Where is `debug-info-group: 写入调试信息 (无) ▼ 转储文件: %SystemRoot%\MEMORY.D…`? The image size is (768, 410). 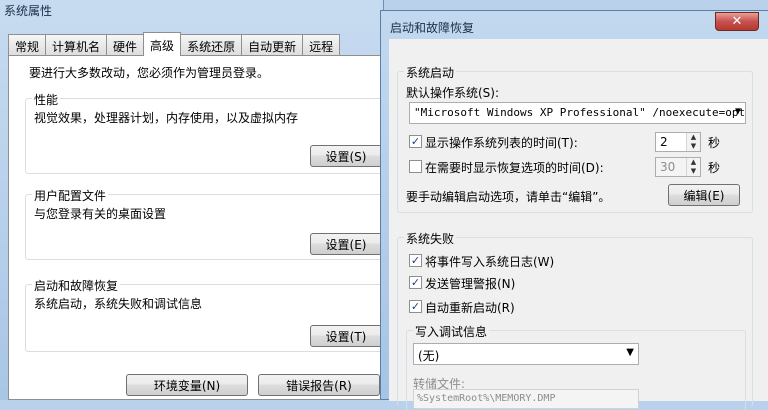
debug-info-group: 写入调试信息 (无) ▼ 转储文件: %SystemRoot%\MEMORY.D… is located at coordinates (576, 366).